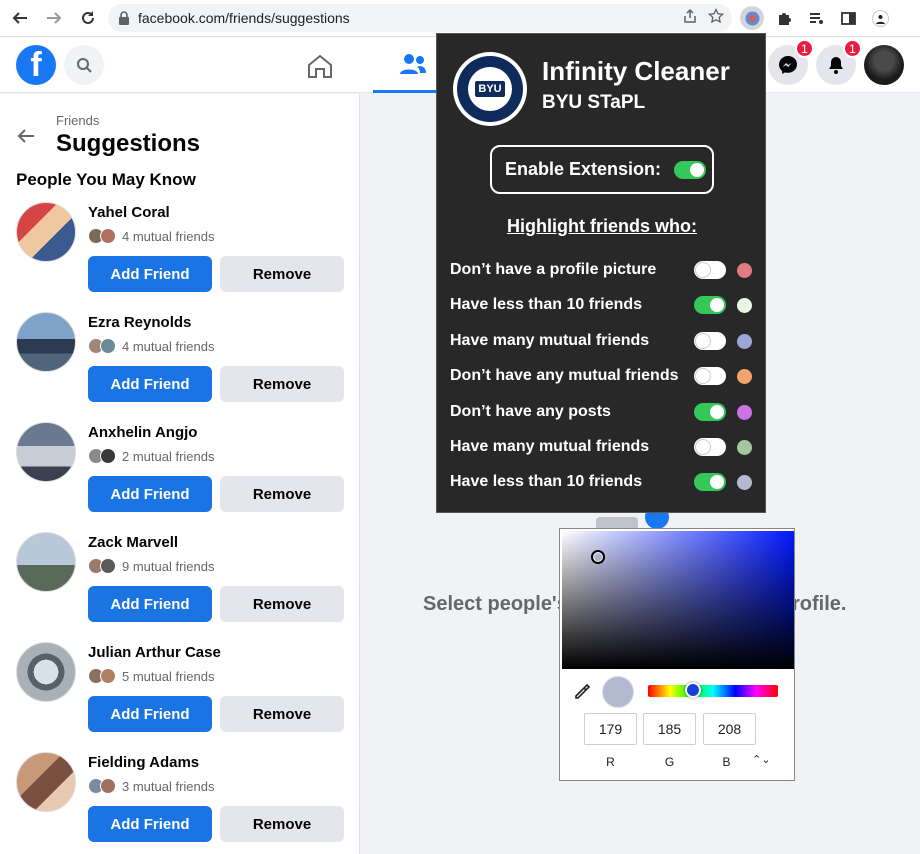 This screenshot has width=920, height=854. I want to click on forward-button, so click(54, 18).